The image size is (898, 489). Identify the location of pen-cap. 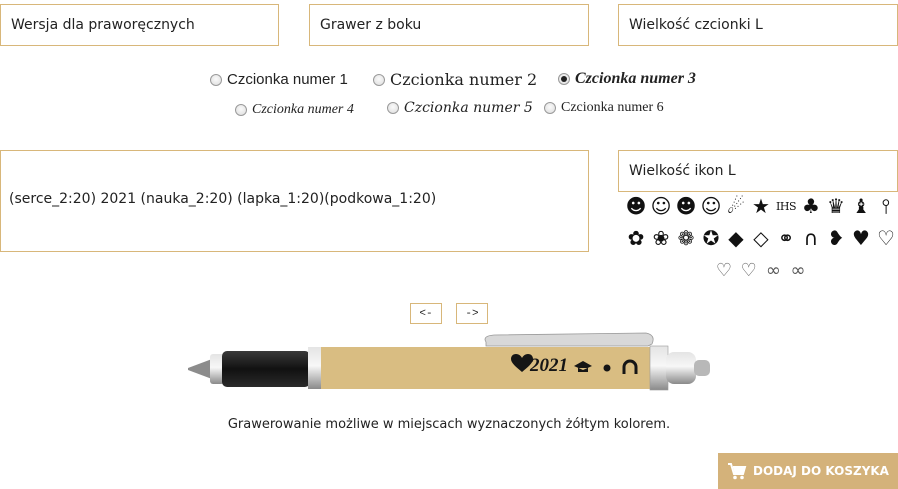
(681, 368).